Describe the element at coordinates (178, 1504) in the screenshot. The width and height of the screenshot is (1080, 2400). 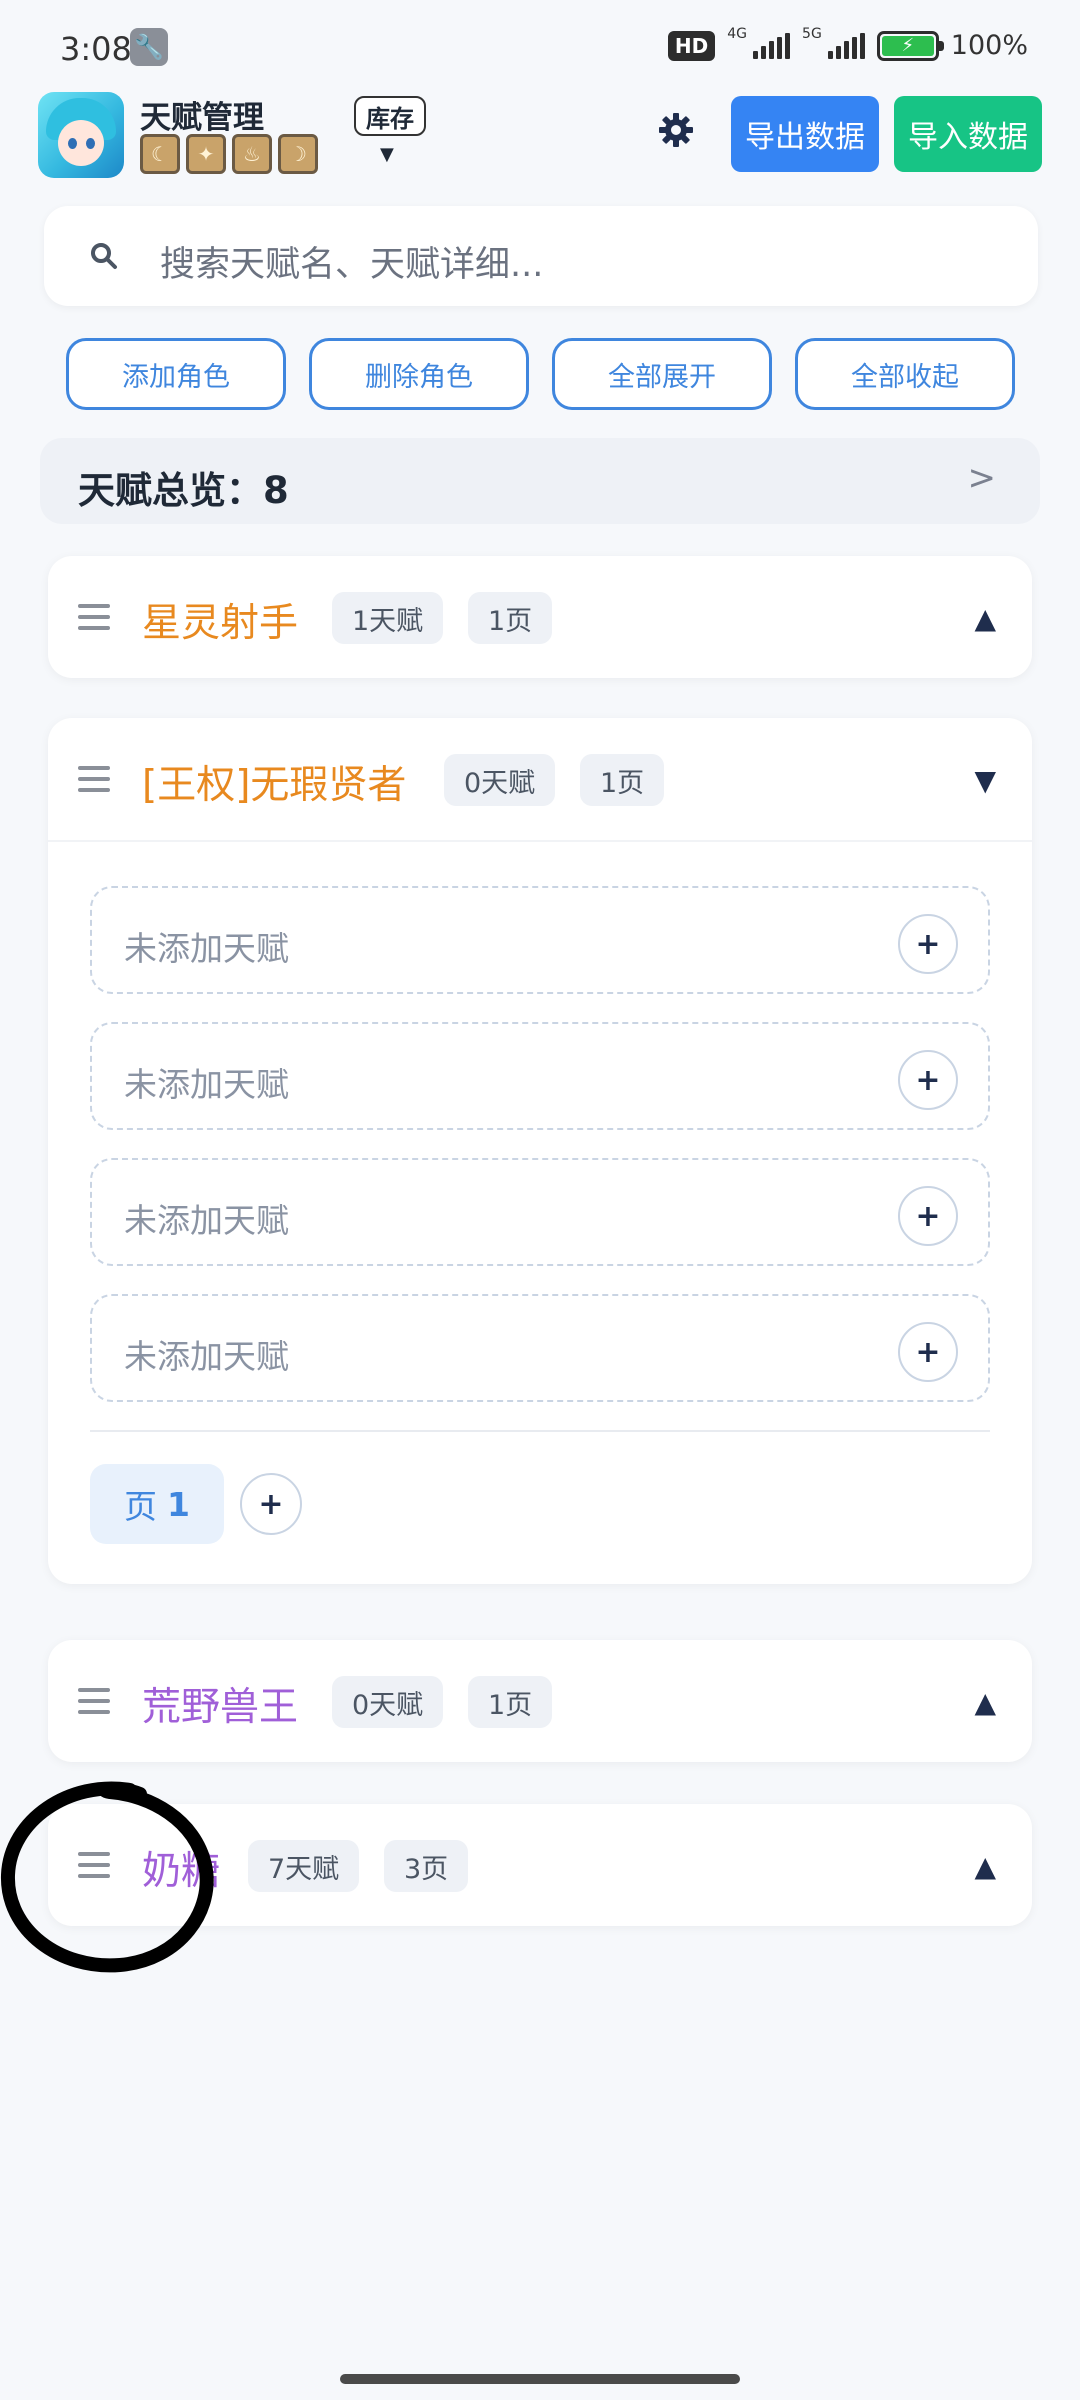
I see `page-tab-number: 1` at that location.